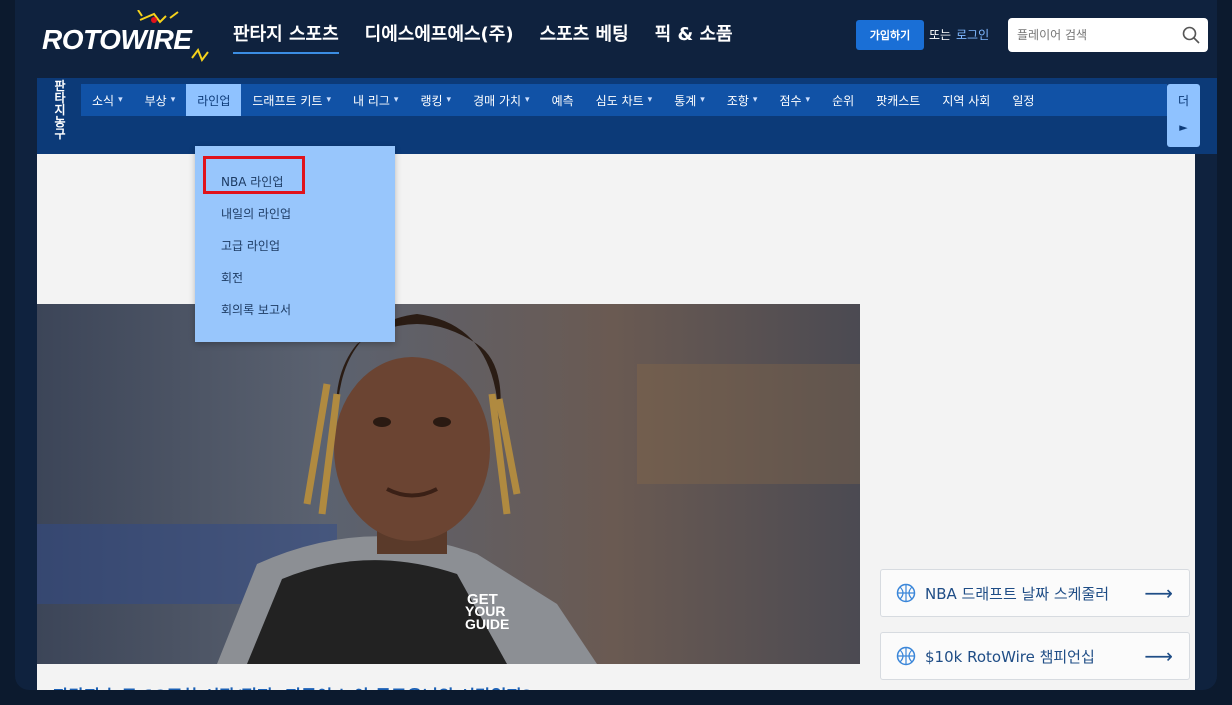 This screenshot has height=705, width=1232. I want to click on subnav-item-label: 점수, so click(790, 100).